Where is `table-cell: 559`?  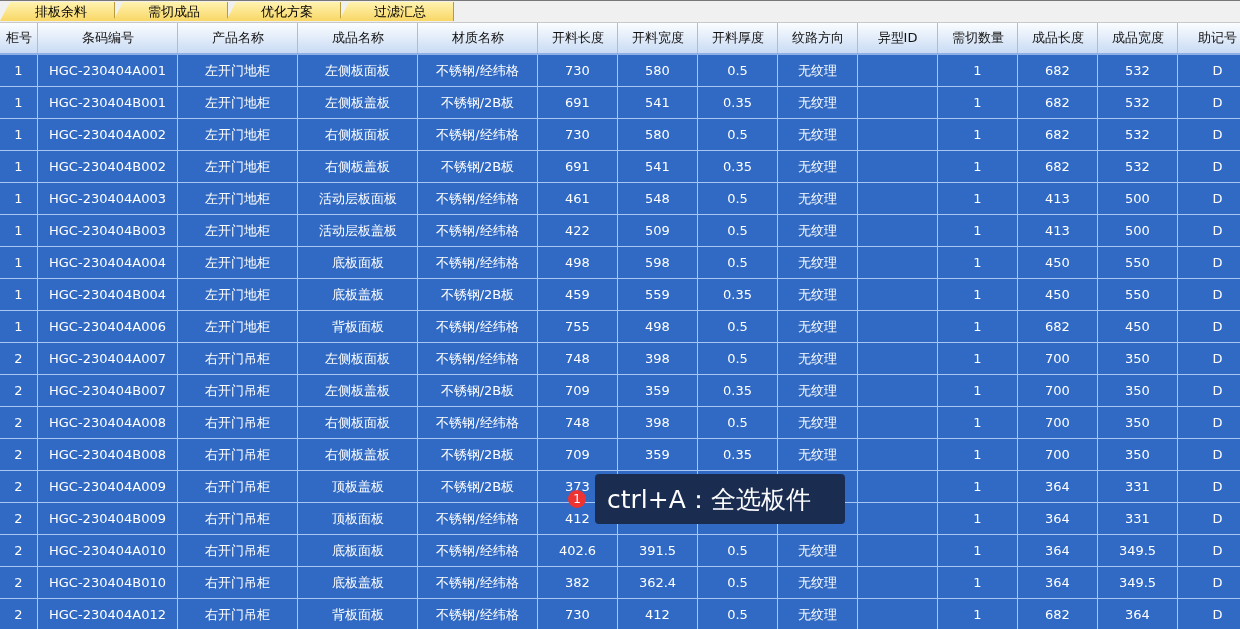 table-cell: 559 is located at coordinates (657, 294).